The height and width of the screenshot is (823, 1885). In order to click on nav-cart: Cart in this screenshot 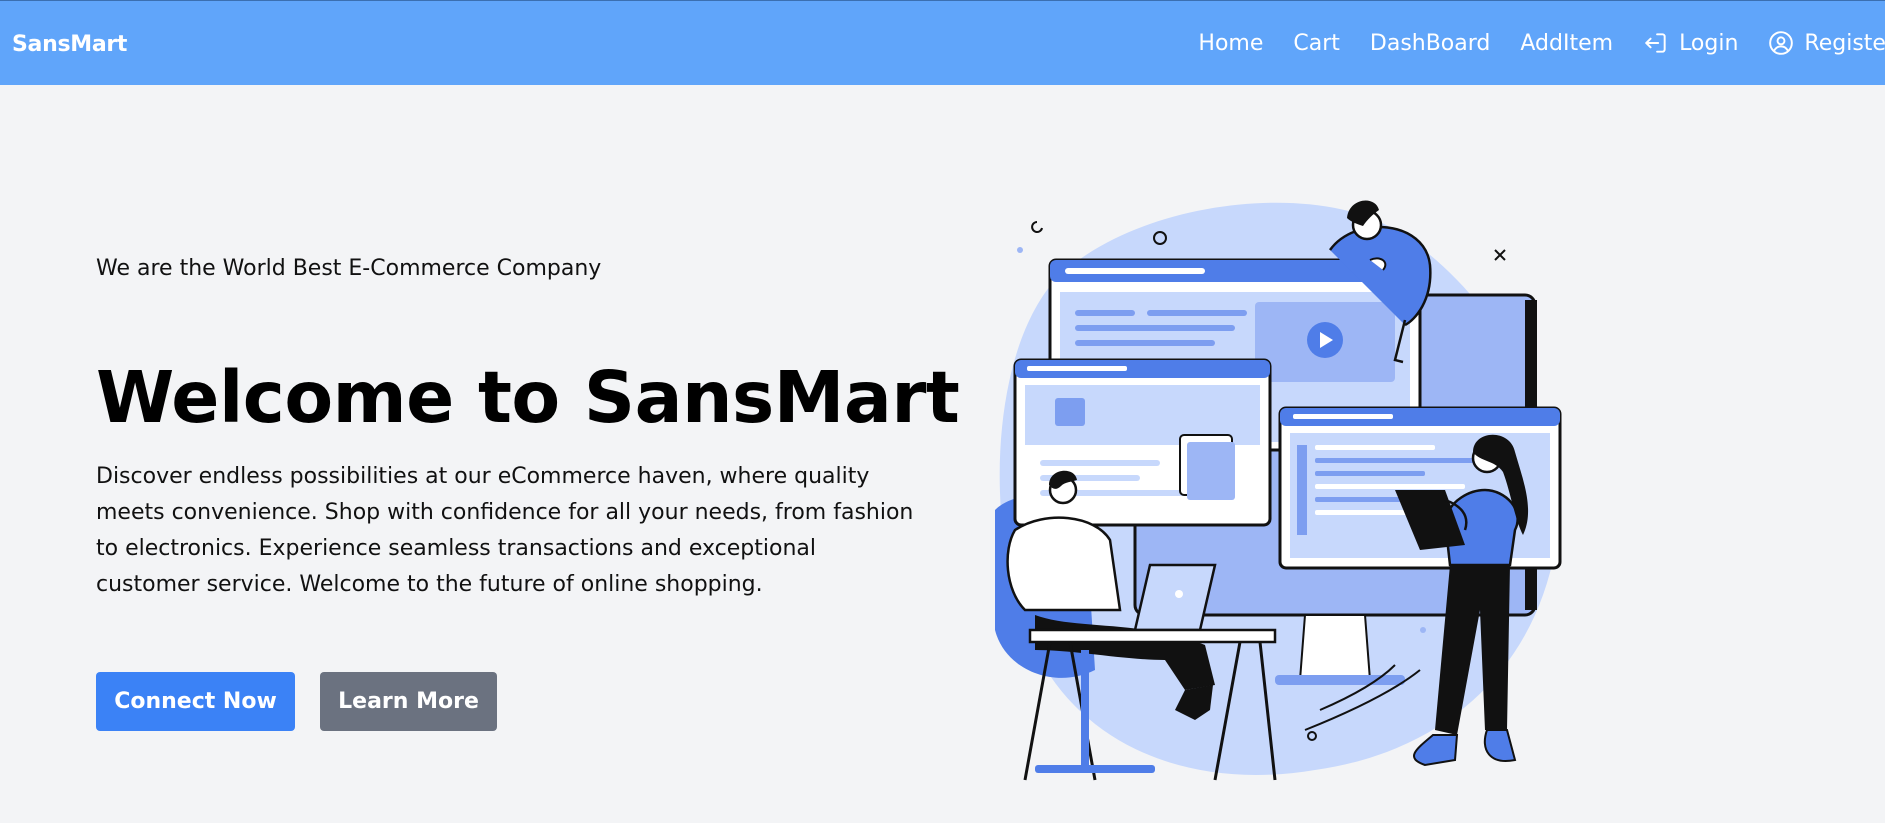, I will do `click(1316, 43)`.